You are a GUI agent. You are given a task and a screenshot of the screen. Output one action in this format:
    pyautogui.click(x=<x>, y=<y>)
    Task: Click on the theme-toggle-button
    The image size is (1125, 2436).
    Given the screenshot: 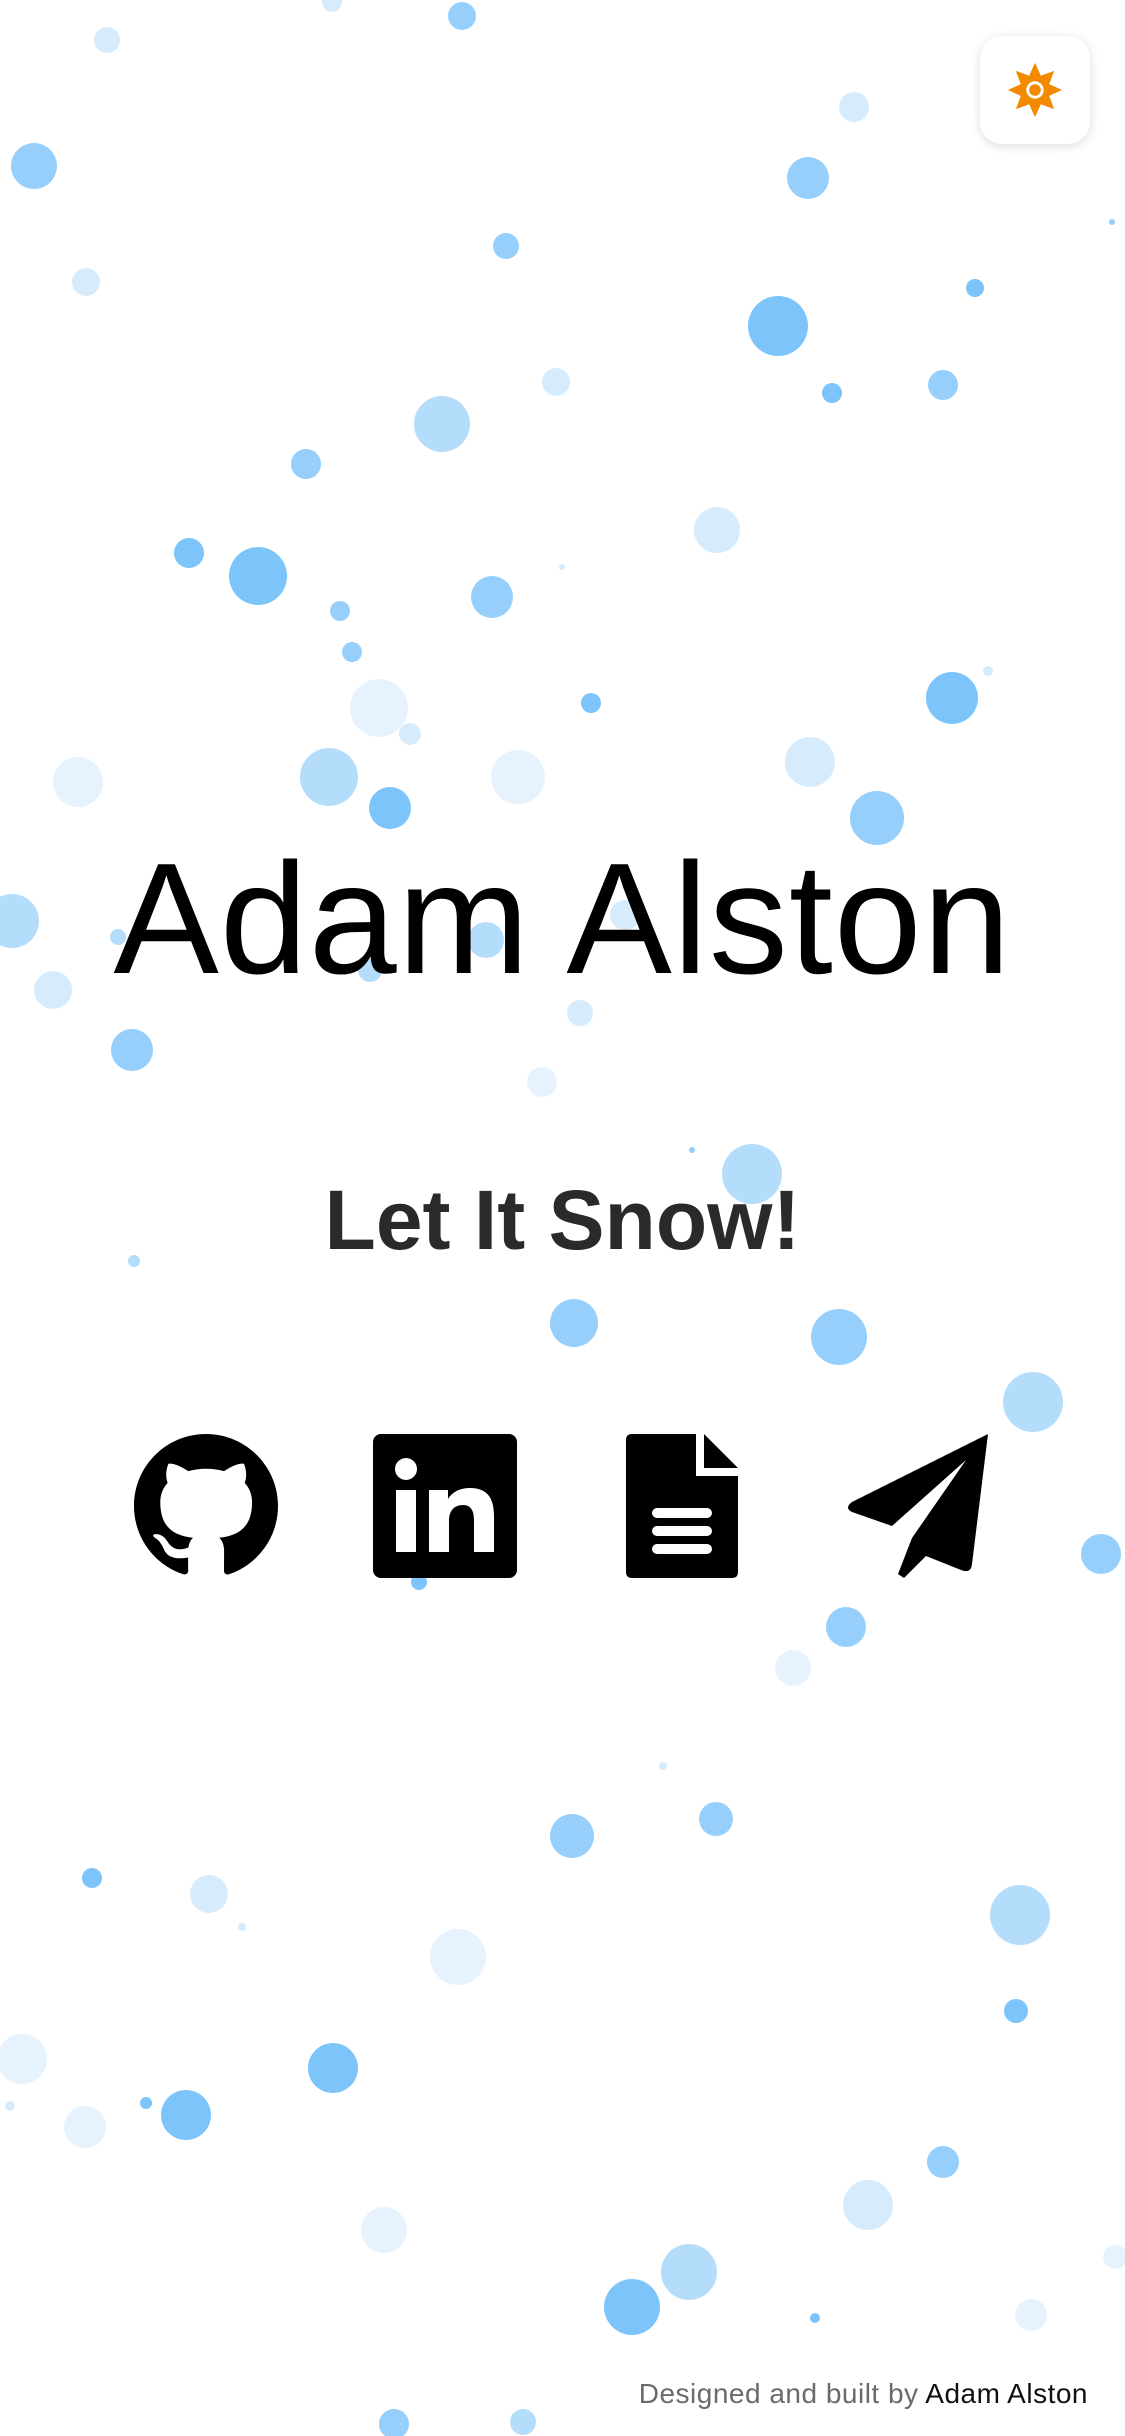 What is the action you would take?
    pyautogui.click(x=1035, y=90)
    